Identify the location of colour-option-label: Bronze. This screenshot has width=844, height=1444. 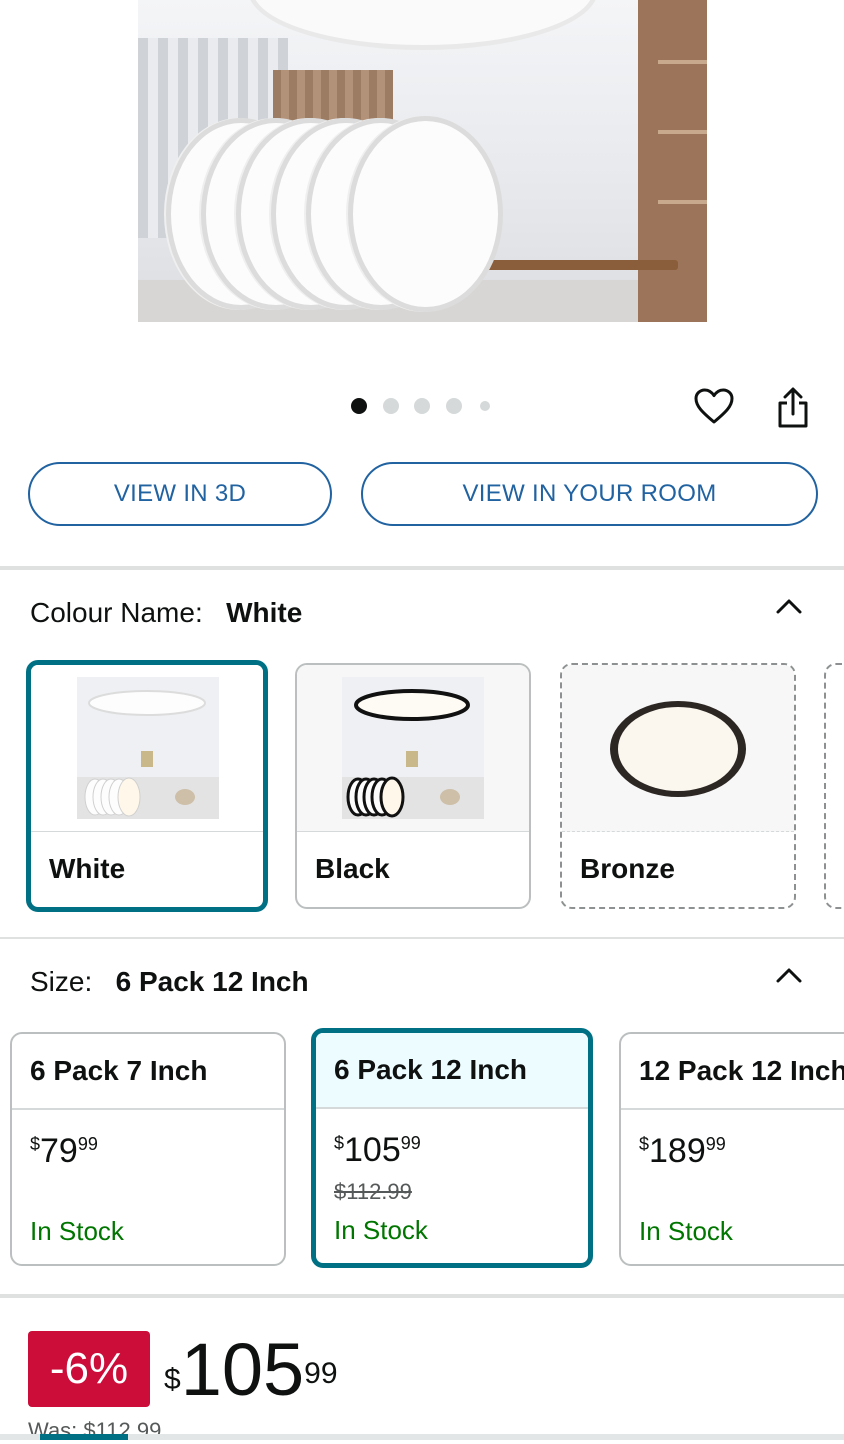
(627, 868).